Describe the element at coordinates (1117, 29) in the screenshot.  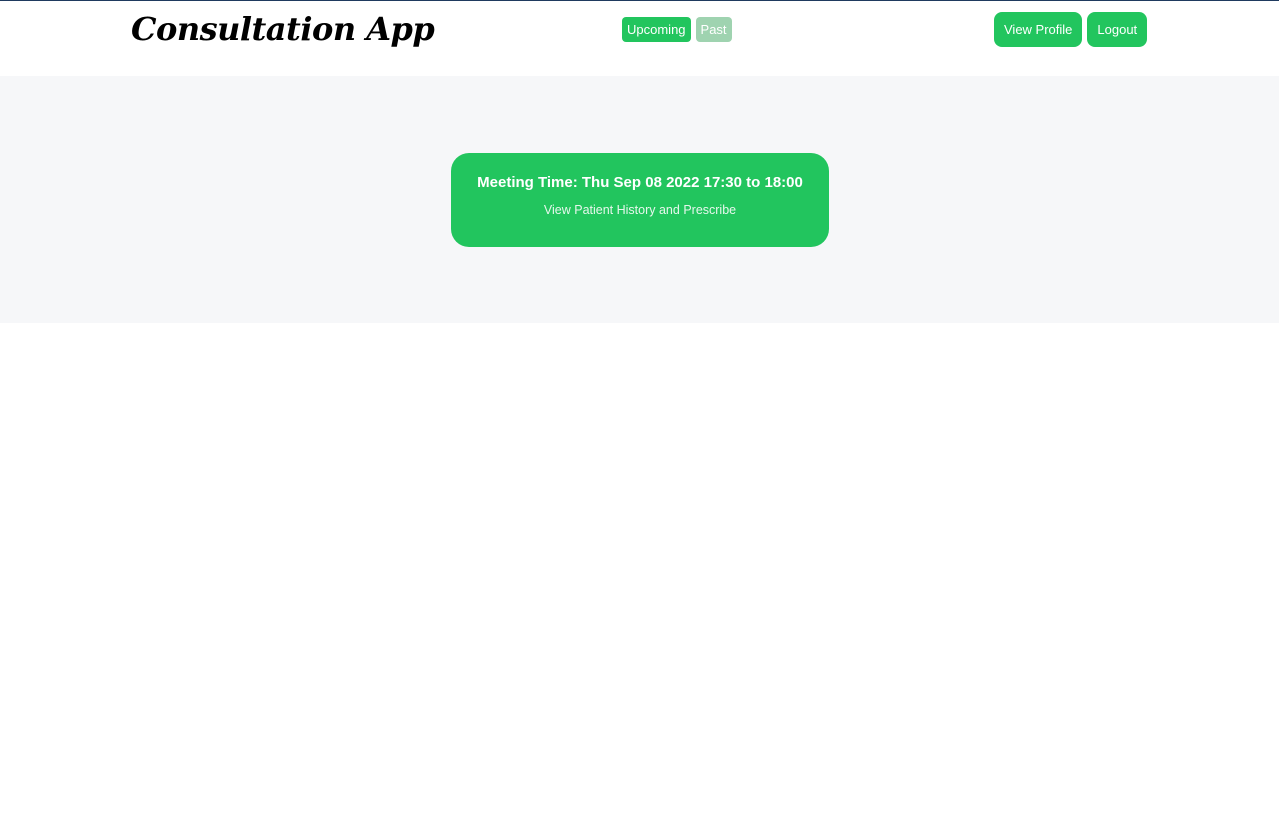
I see `logout-button: Logout` at that location.